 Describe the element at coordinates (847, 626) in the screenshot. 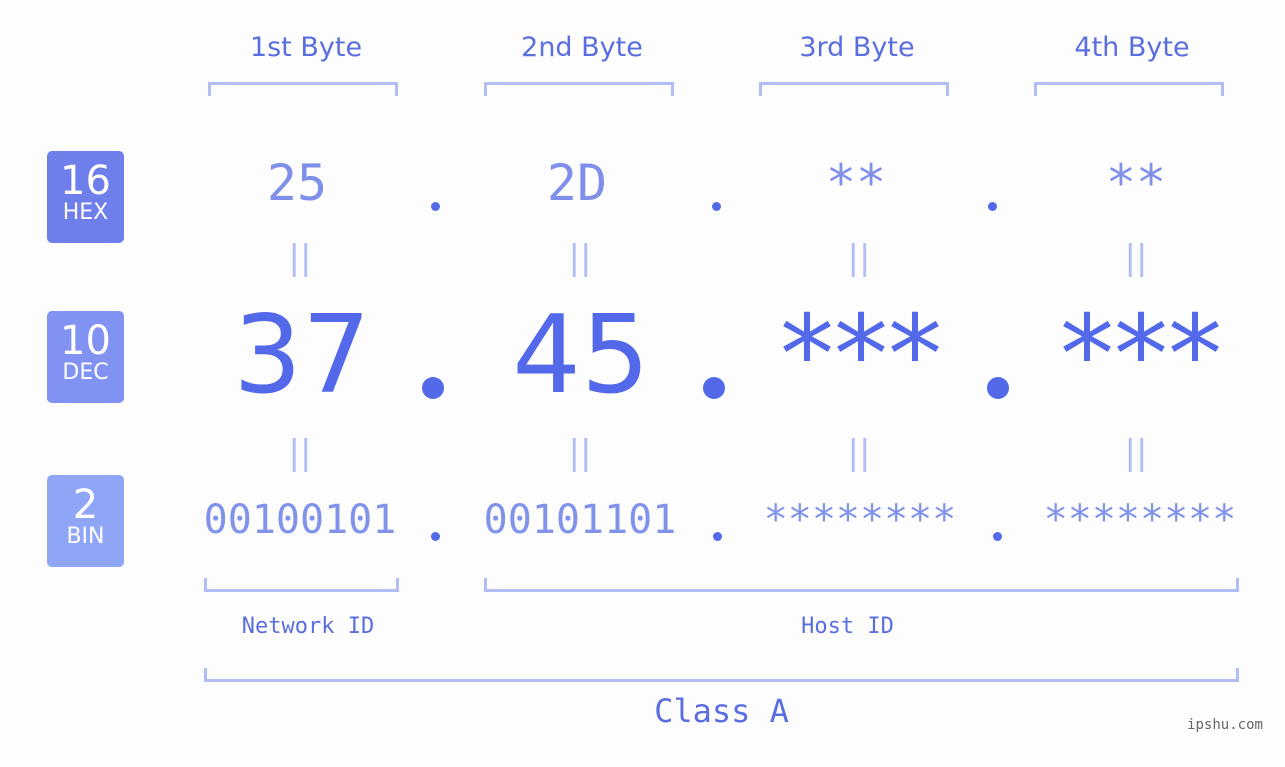

I see `host-id-label: Host ID` at that location.